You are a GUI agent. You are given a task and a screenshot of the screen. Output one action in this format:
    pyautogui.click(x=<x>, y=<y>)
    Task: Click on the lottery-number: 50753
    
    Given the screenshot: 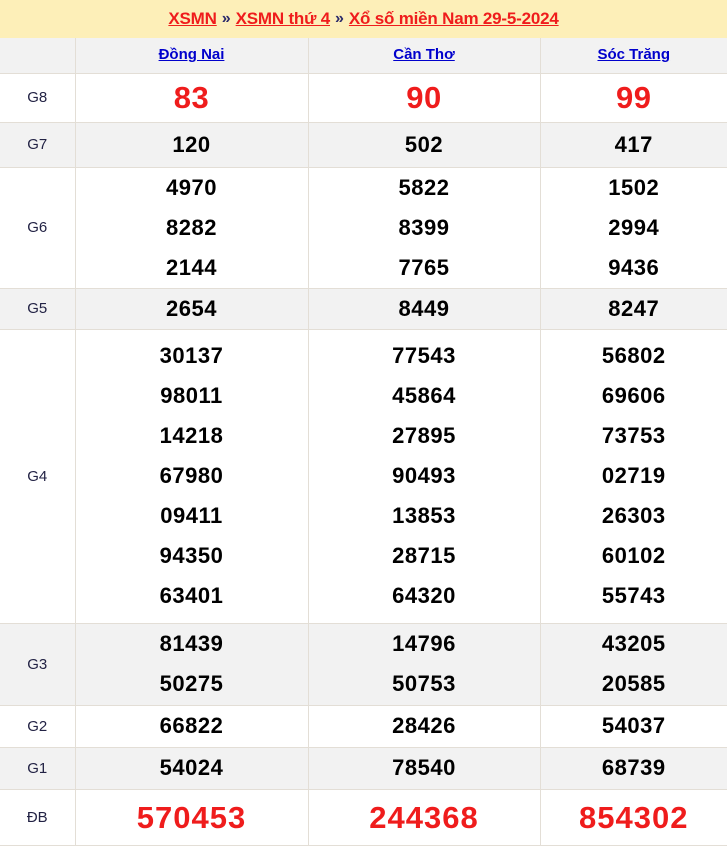 What is the action you would take?
    pyautogui.click(x=424, y=683)
    